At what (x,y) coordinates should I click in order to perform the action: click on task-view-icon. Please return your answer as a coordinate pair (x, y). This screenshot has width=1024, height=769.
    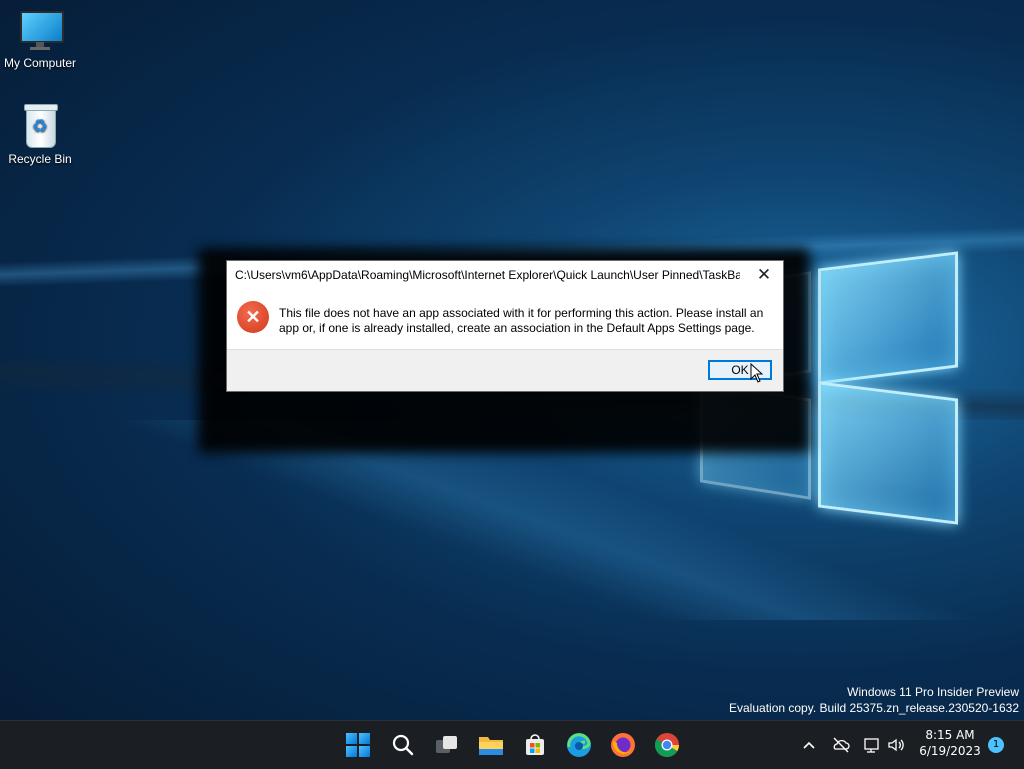
    Looking at the image, I should click on (446, 744).